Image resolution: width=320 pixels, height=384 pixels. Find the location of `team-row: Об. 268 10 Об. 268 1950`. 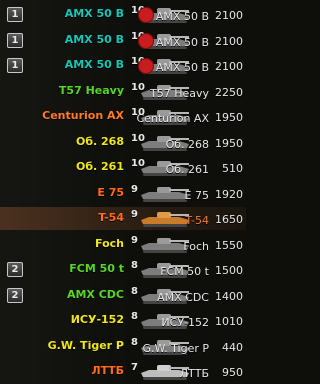

team-row: Об. 268 10 Об. 268 1950 is located at coordinates (123, 142).